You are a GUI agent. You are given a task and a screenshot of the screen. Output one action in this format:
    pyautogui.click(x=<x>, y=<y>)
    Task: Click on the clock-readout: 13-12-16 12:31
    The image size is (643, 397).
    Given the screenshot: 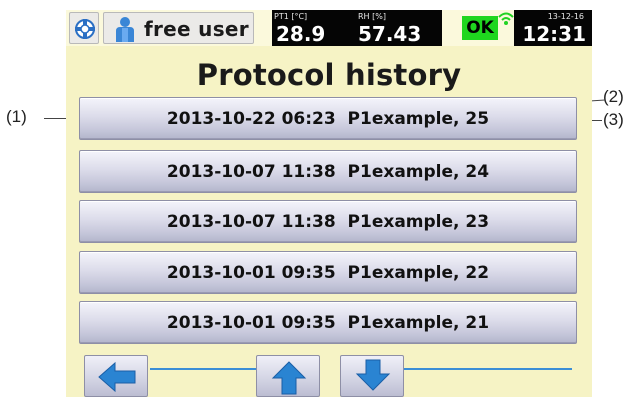 What is the action you would take?
    pyautogui.click(x=553, y=28)
    